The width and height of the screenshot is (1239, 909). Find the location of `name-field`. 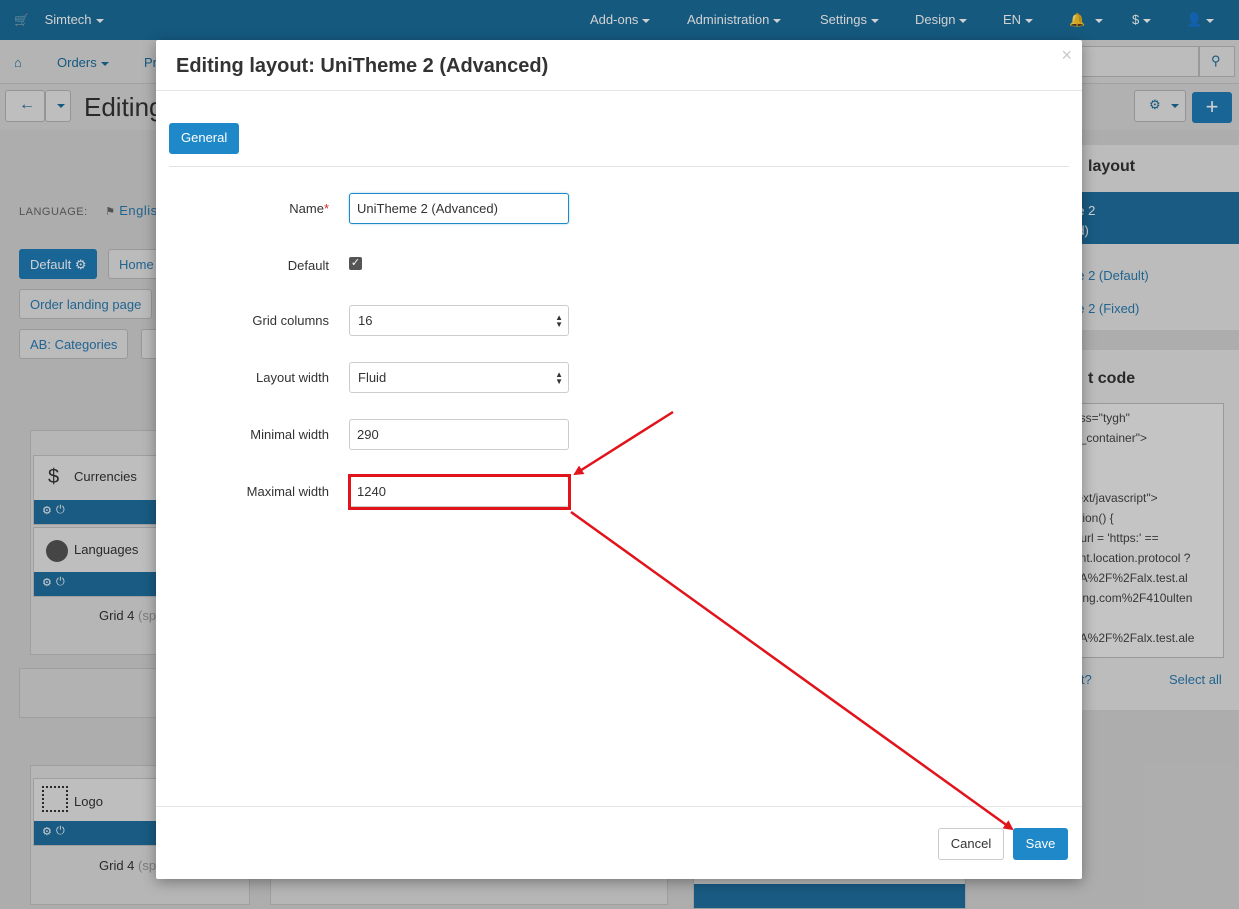

name-field is located at coordinates (459, 208).